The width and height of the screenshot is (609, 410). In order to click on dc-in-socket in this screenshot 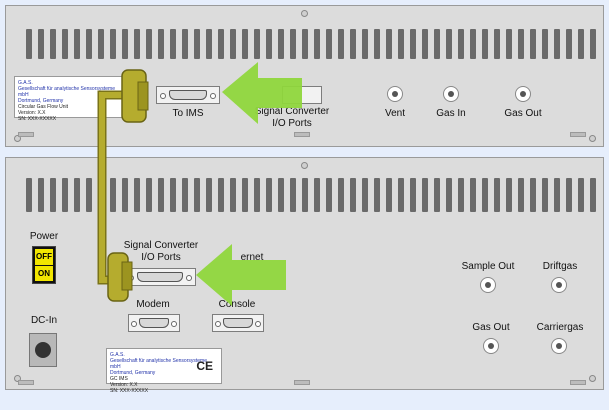, I will do `click(43, 350)`.